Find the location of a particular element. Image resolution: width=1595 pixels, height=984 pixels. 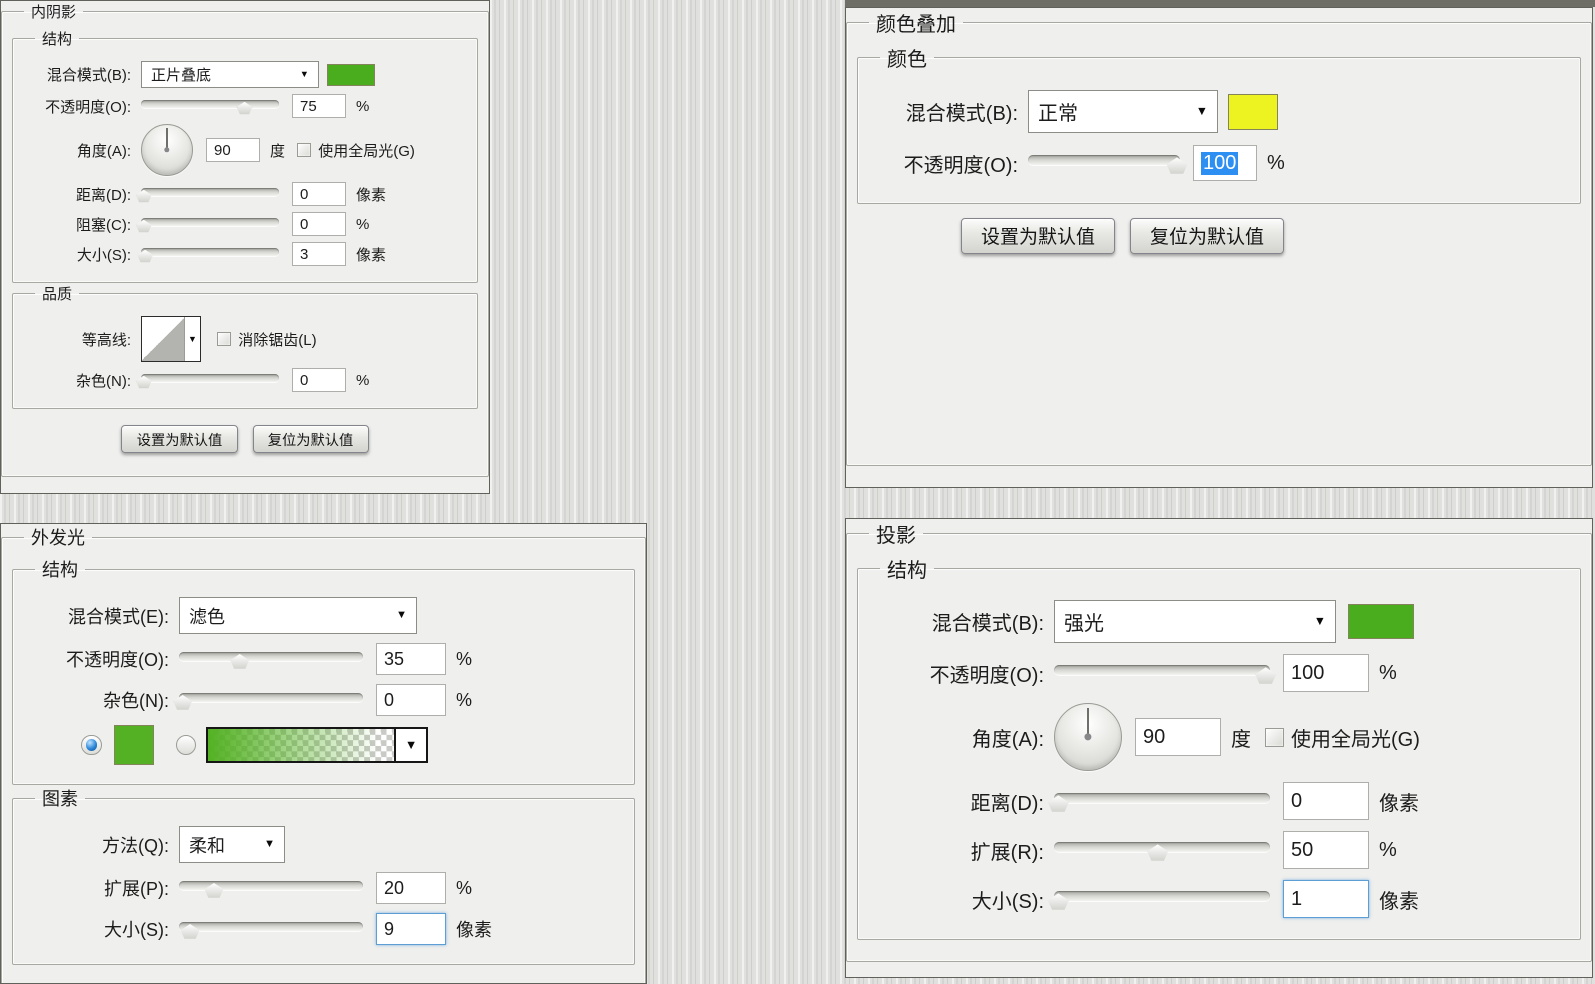

overlay-color-swatch is located at coordinates (1253, 111).